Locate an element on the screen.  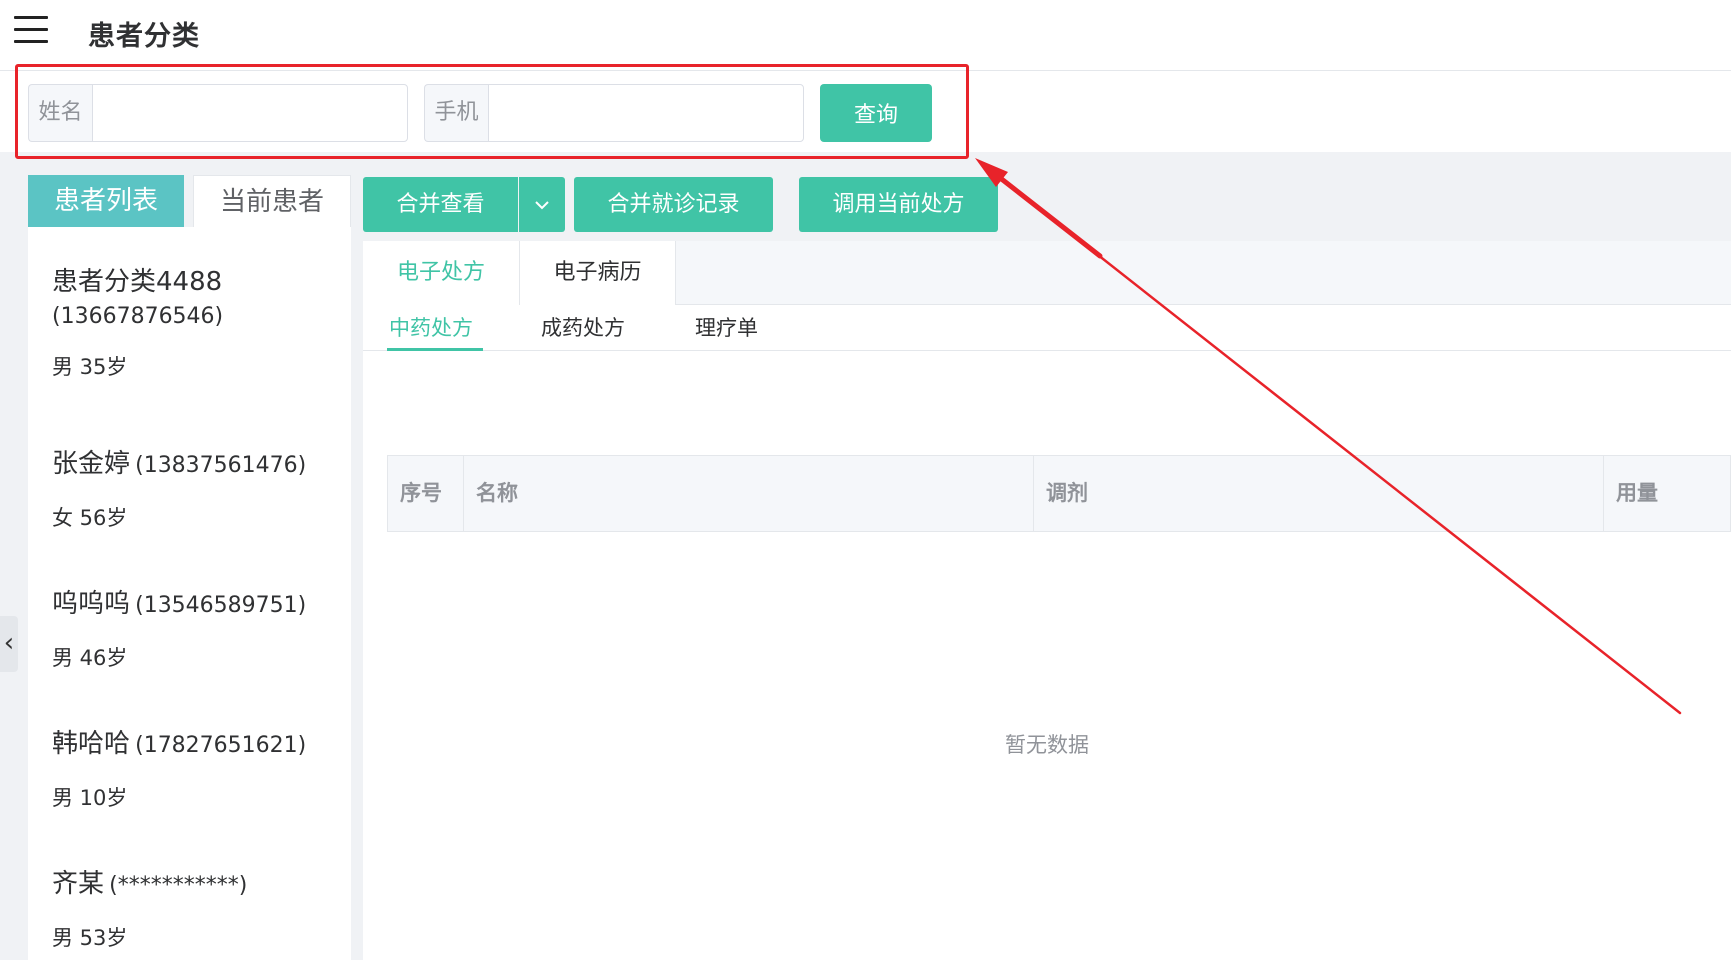
chevron-left-icon: ‹ is located at coordinates (9, 644).